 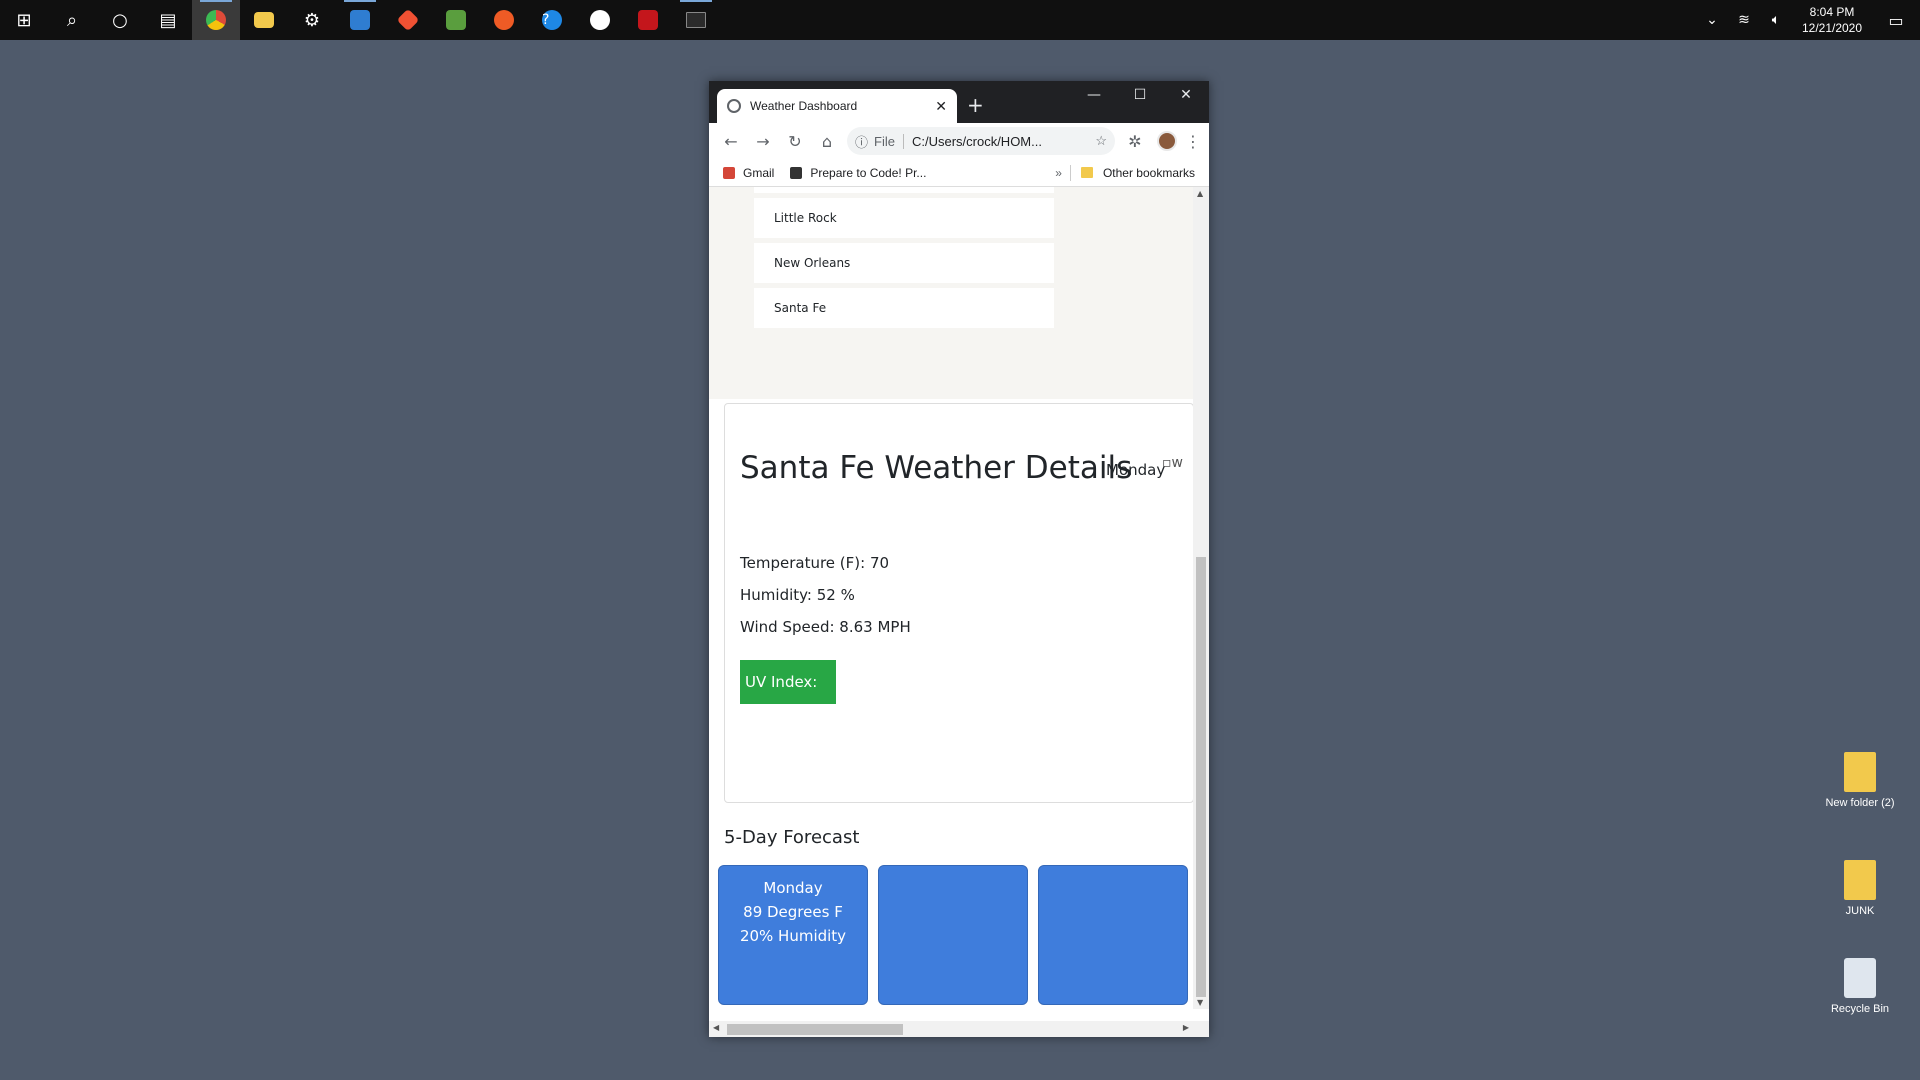 I want to click on scroll-down-icon: ▼, so click(x=1200, y=1002).